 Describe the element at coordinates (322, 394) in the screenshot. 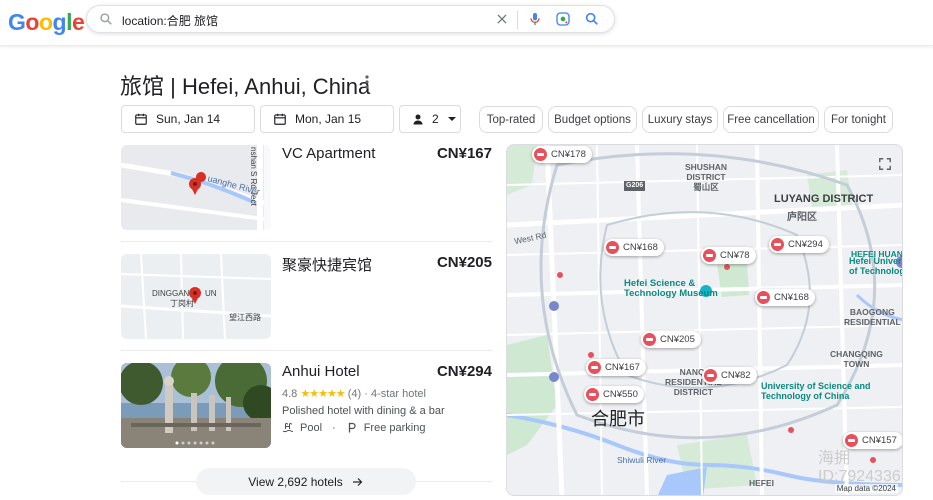

I see `star-icons: ★★★★★` at that location.